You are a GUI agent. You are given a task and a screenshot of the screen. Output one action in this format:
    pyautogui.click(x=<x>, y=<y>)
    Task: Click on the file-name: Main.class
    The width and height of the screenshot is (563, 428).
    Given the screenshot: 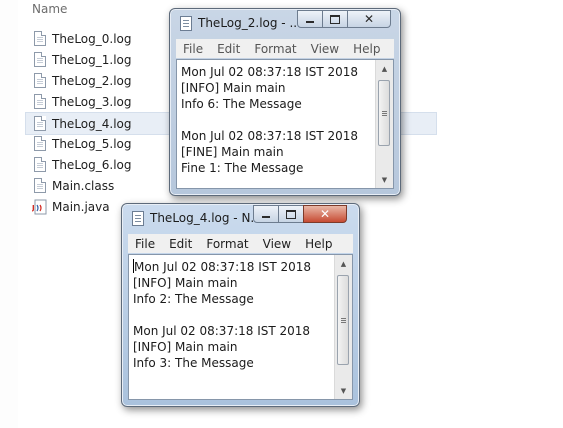 What is the action you would take?
    pyautogui.click(x=83, y=185)
    